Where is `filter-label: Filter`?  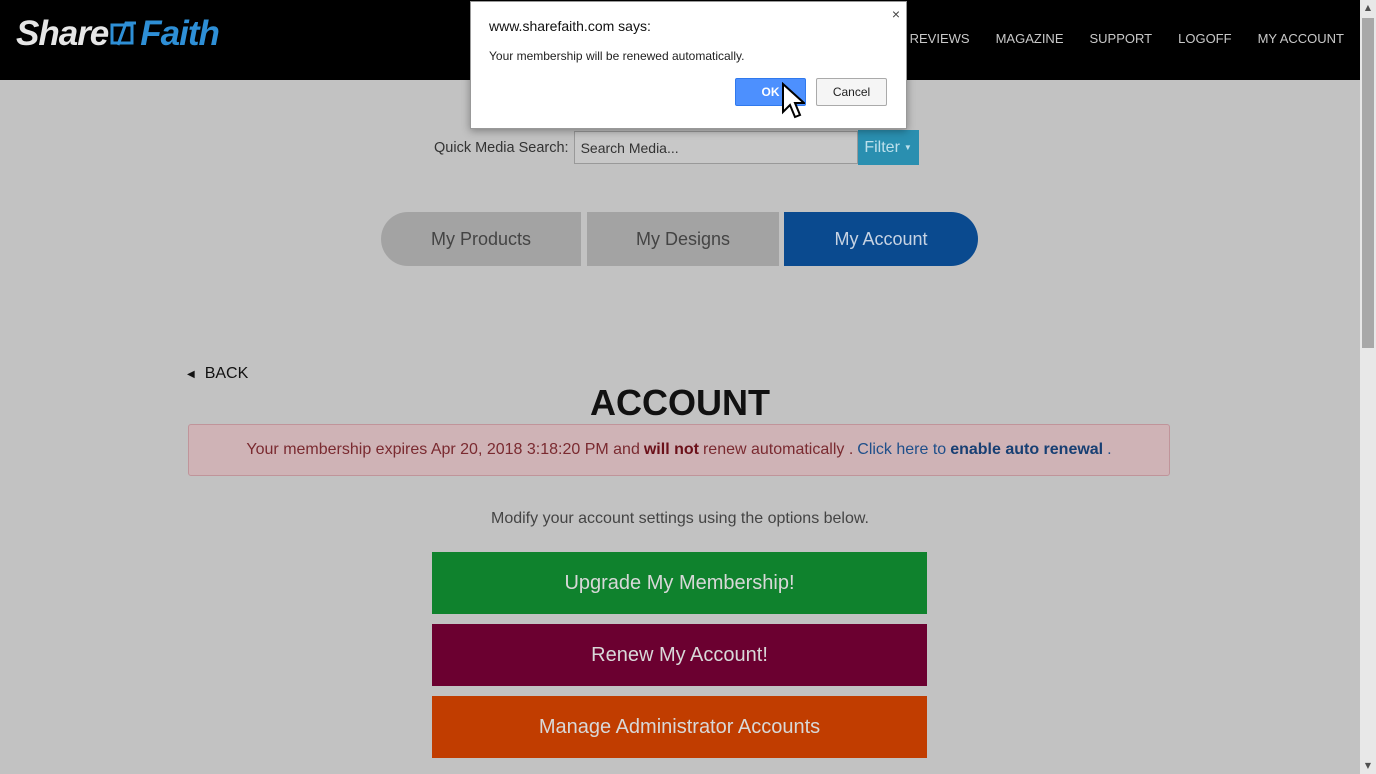
filter-label: Filter is located at coordinates (882, 147).